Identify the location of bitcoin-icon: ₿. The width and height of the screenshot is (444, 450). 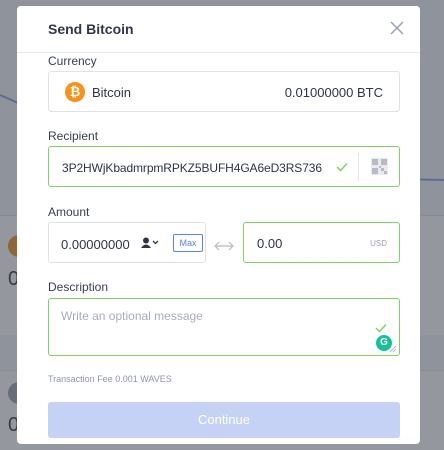
(75, 92).